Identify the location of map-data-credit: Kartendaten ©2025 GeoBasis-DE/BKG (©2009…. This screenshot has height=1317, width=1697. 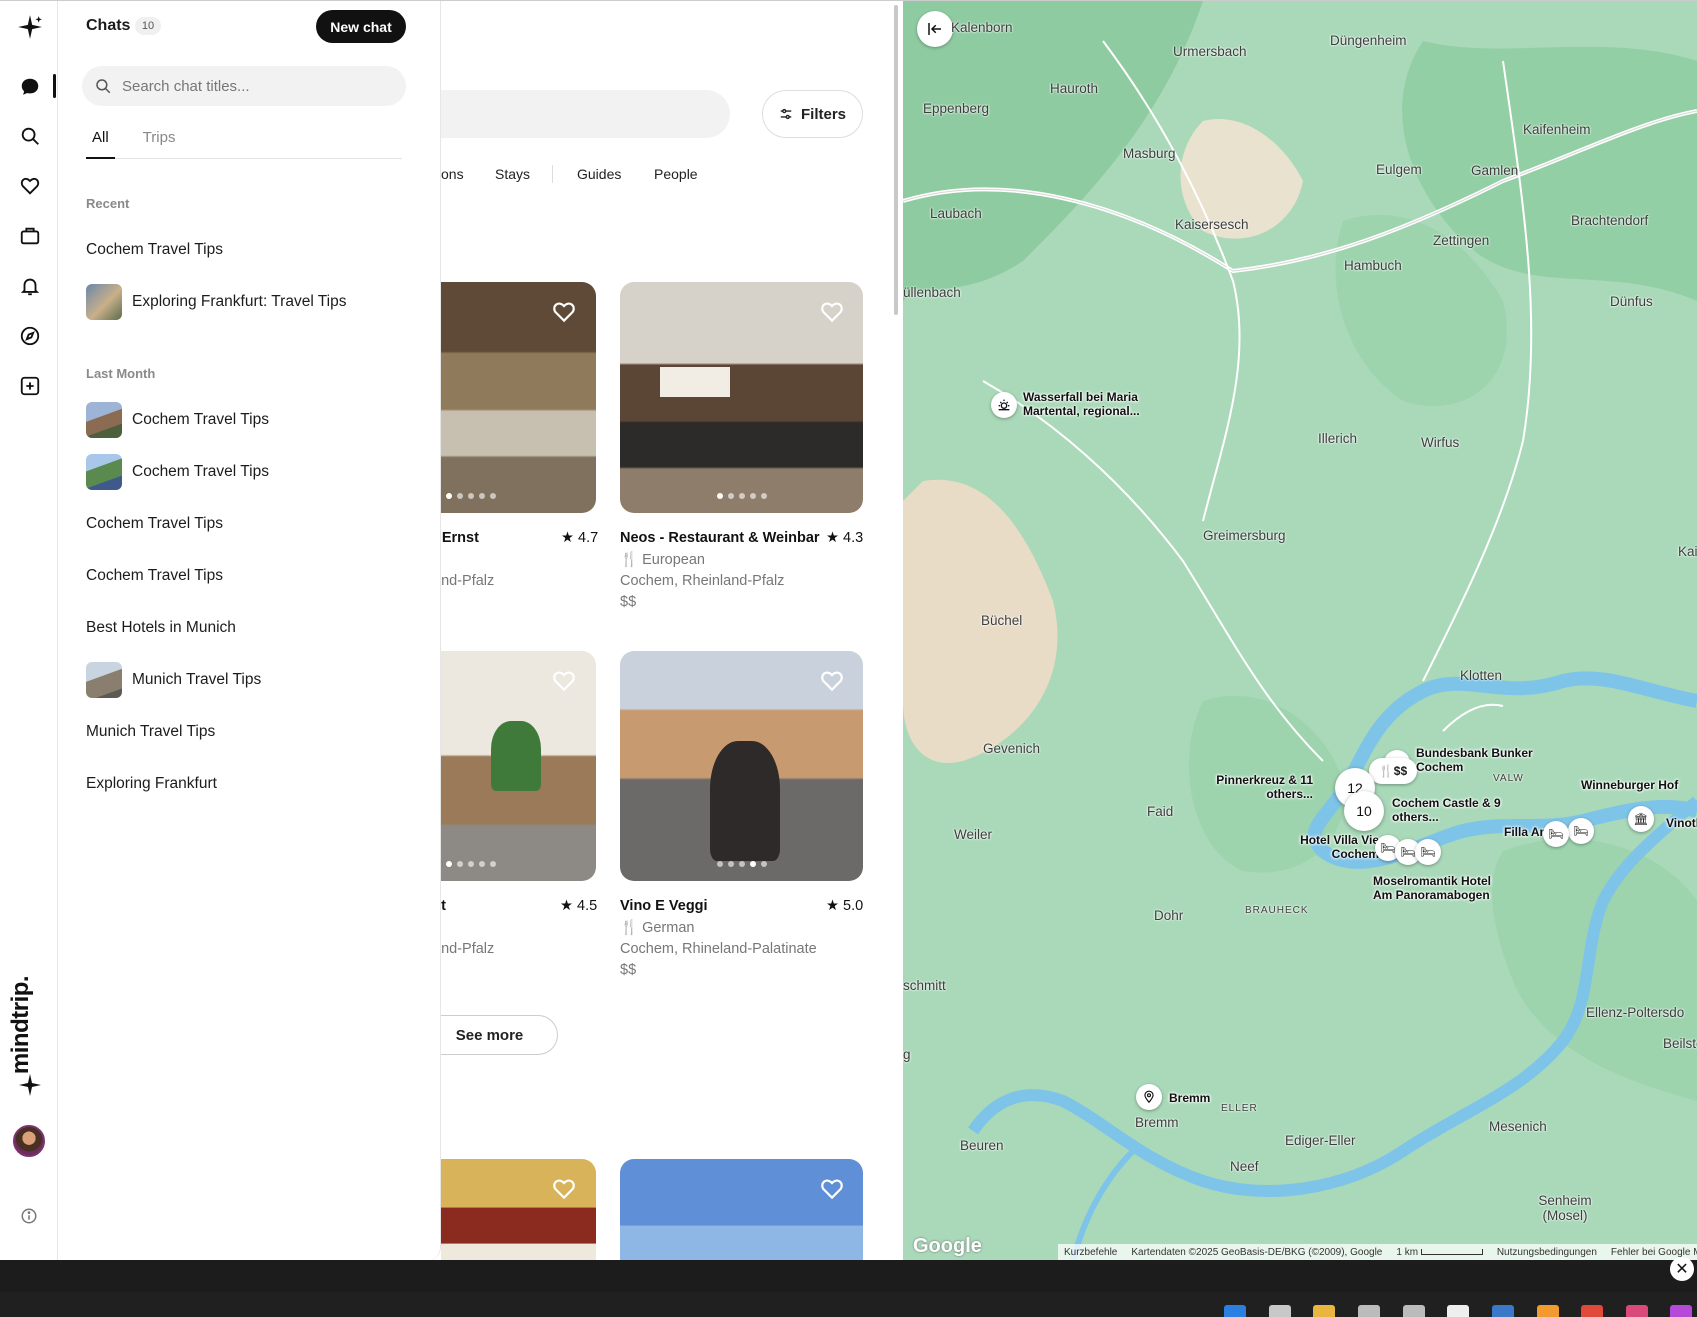
(1257, 1252).